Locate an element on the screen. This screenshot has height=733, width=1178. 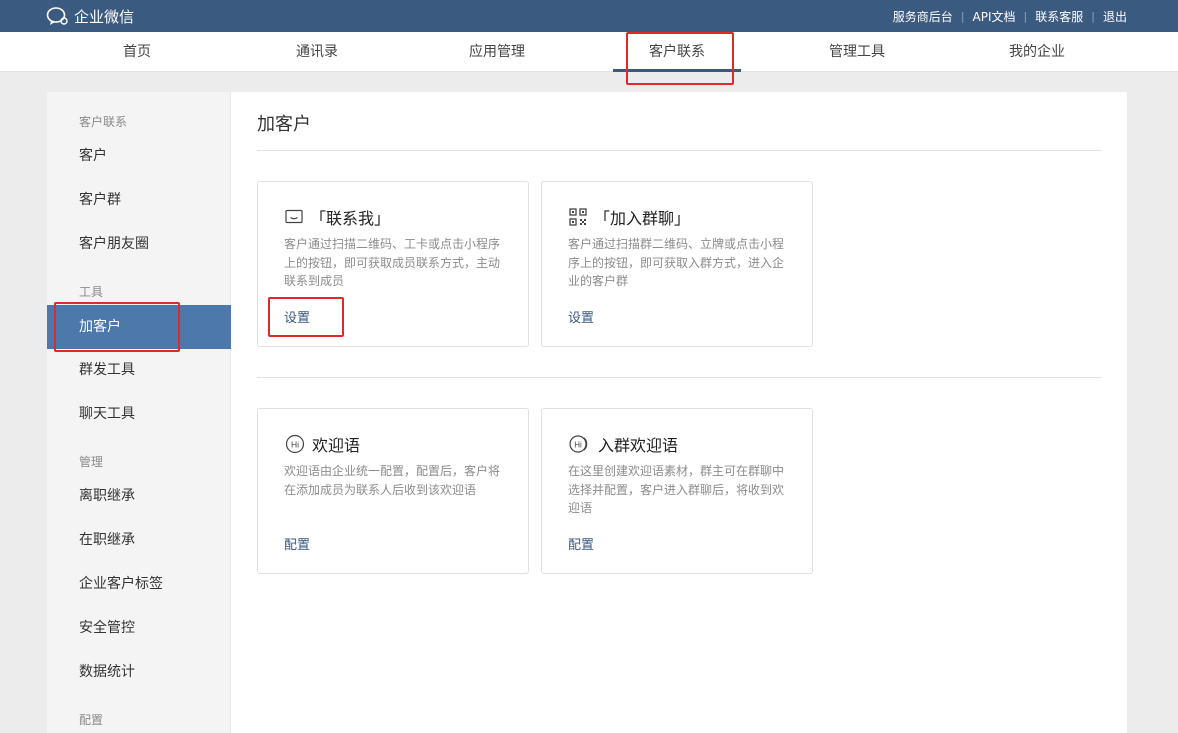
wecom-logo-icon is located at coordinates (57, 16).